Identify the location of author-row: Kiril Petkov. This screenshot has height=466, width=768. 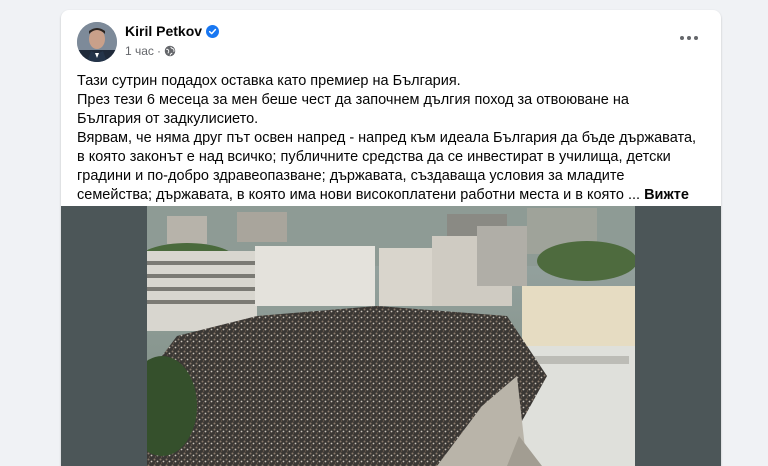
(172, 31).